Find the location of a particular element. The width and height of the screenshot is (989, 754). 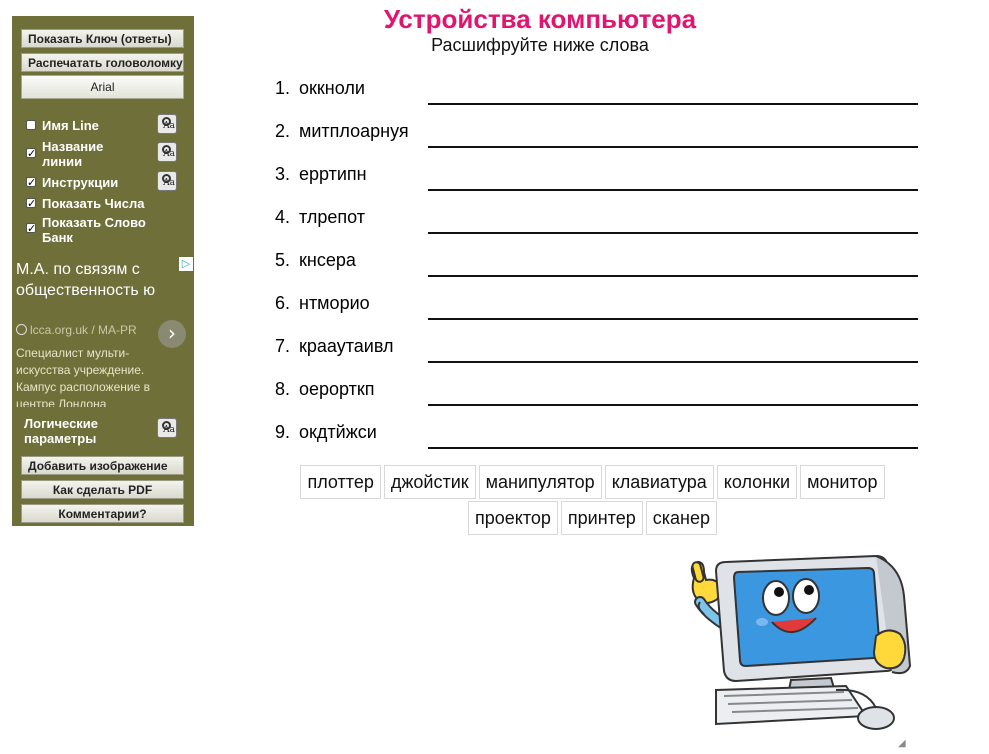

puzzle-row: 3. ерртипн is located at coordinates (593, 179).